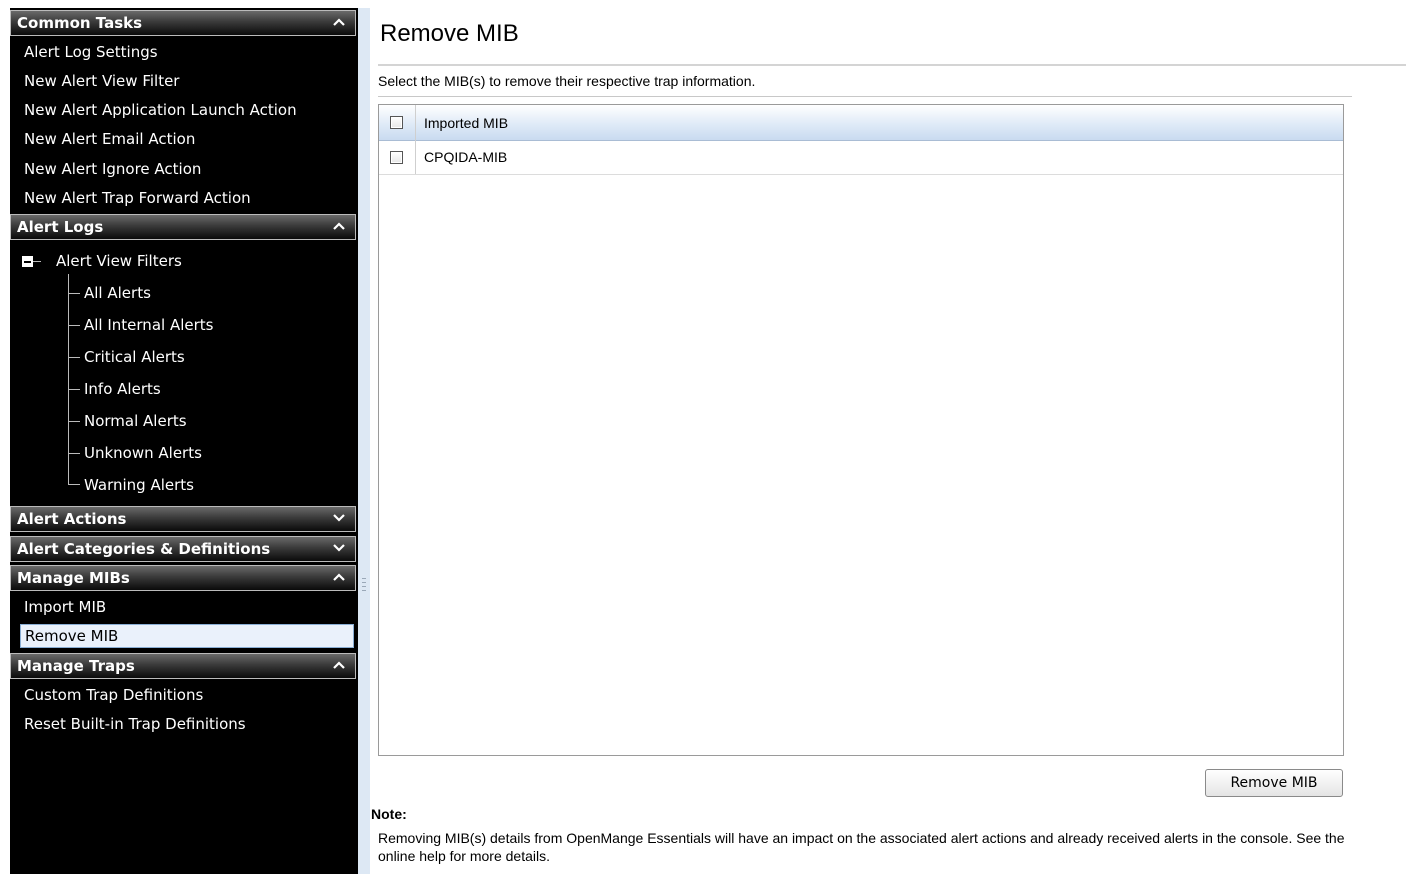 The image size is (1408, 874). What do you see at coordinates (188, 724) in the screenshot?
I see `trap-reset-built-in-definitions: Reset Built-in Trap Definitions` at bounding box center [188, 724].